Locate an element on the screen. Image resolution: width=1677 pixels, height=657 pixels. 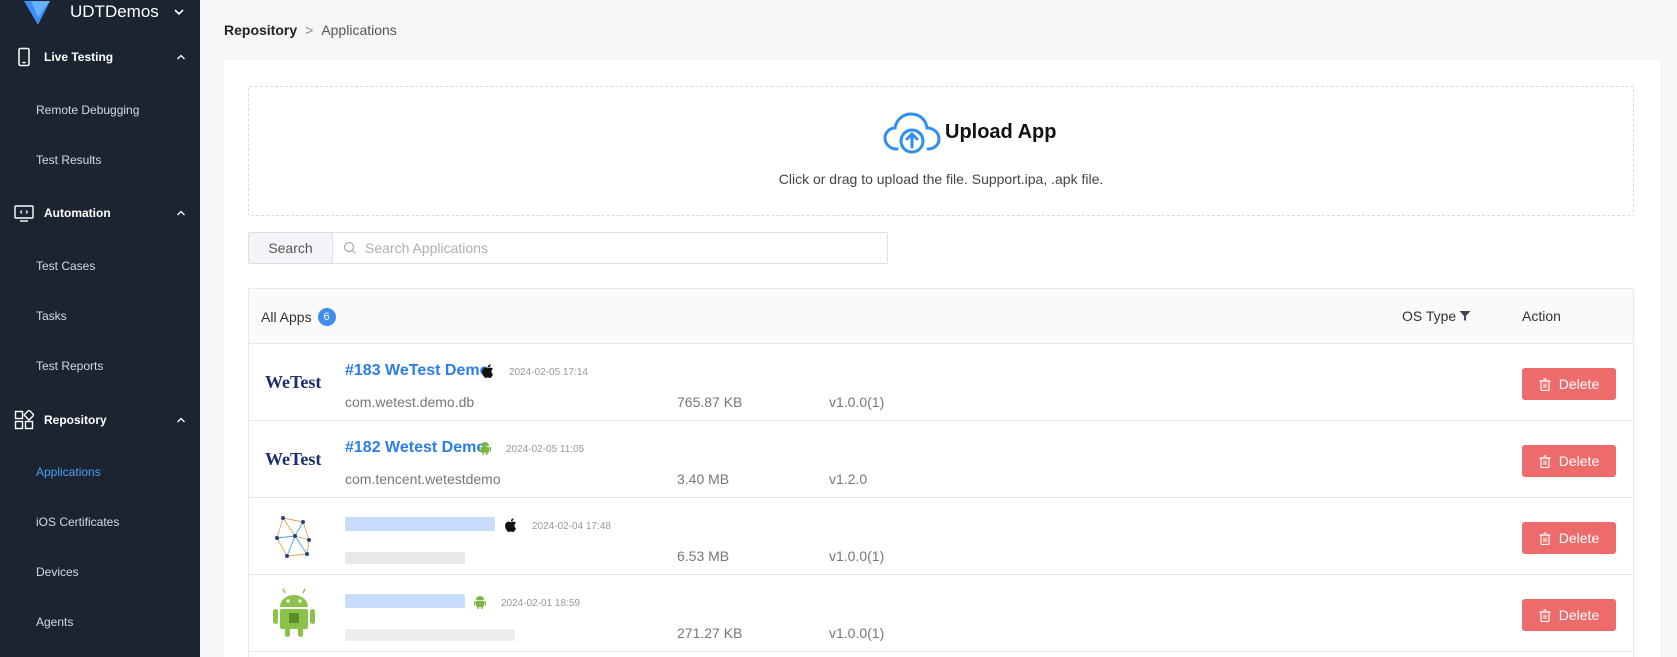
nav-group-live-testing: Live Testing is located at coordinates (100, 57).